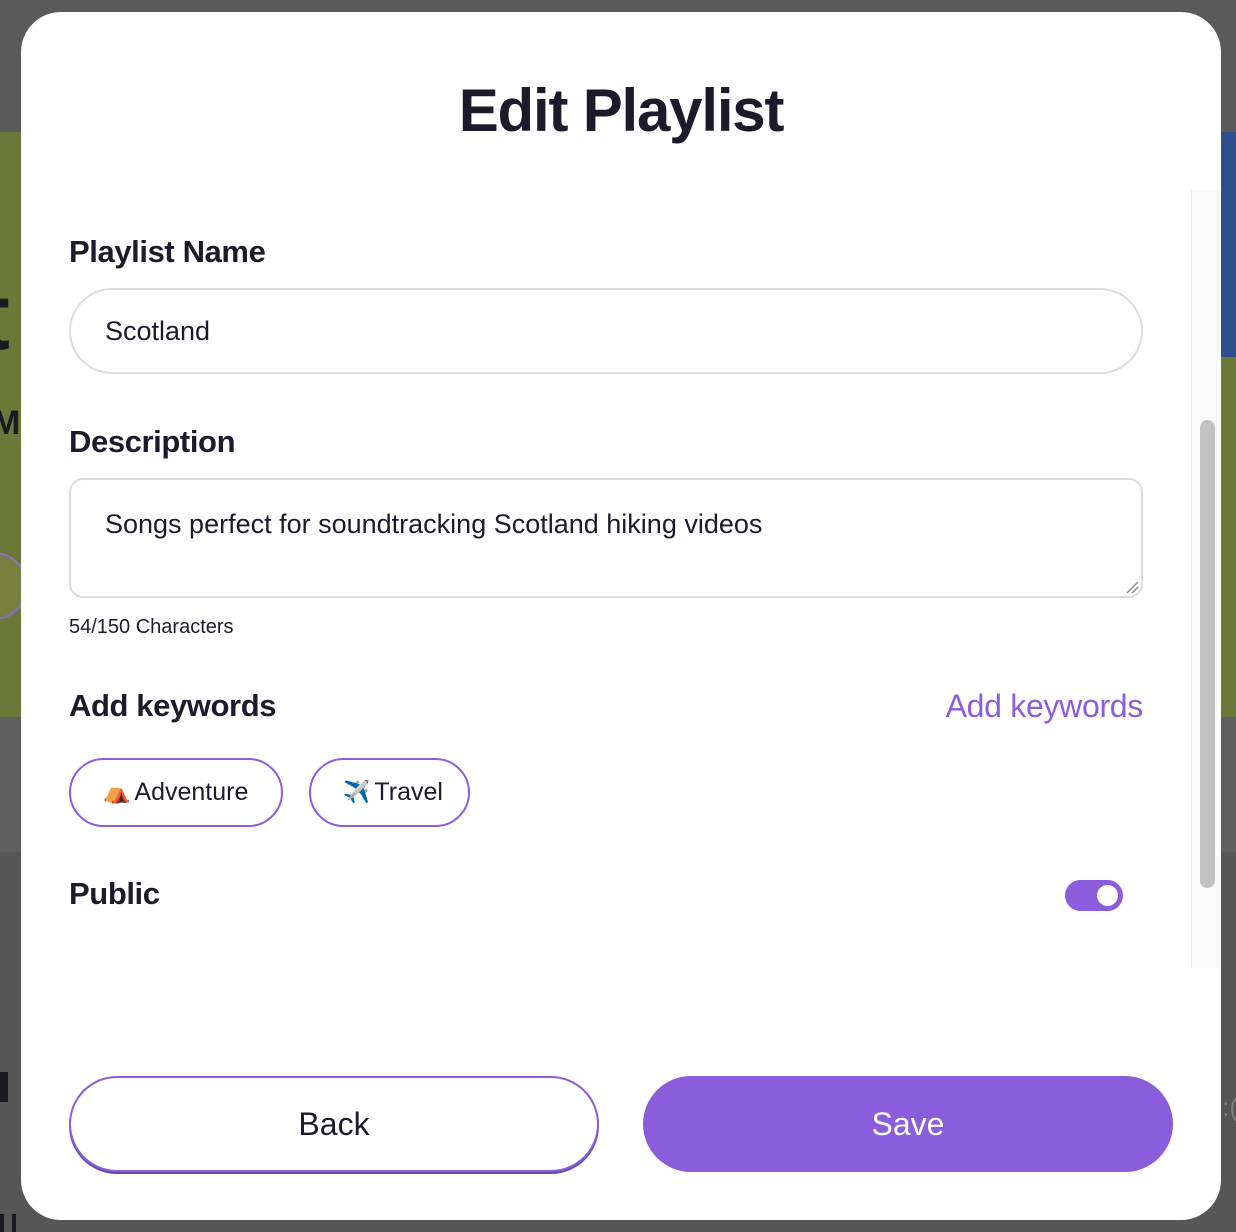 The image size is (1236, 1232). What do you see at coordinates (167, 251) in the screenshot?
I see `playlist-name-label: Playlist Name` at bounding box center [167, 251].